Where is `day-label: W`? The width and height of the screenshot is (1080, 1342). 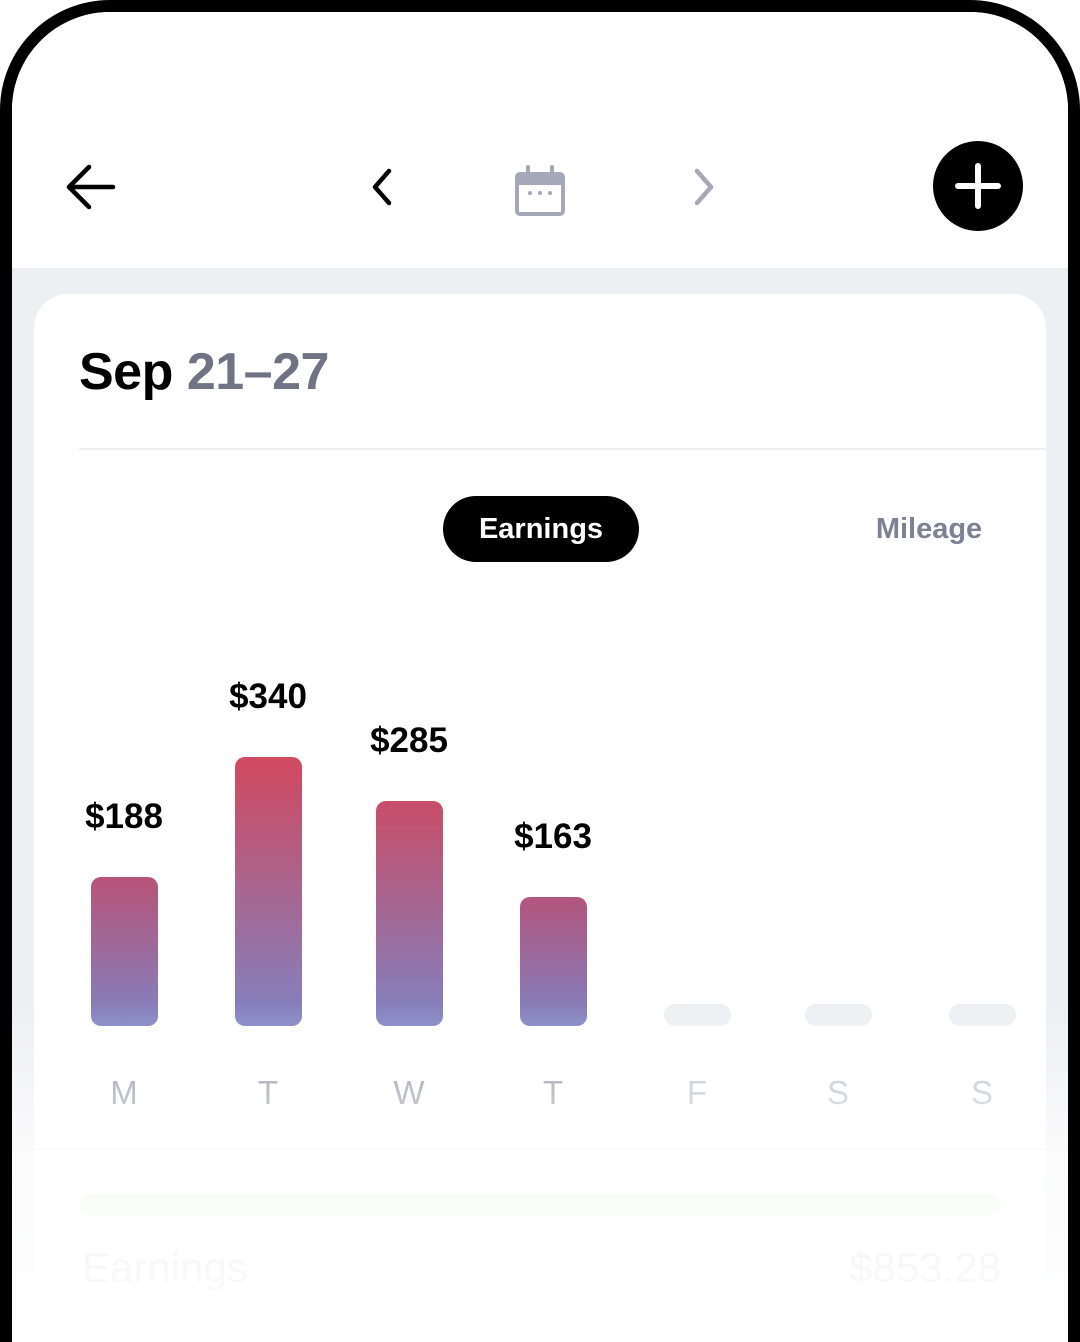 day-label: W is located at coordinates (409, 1092).